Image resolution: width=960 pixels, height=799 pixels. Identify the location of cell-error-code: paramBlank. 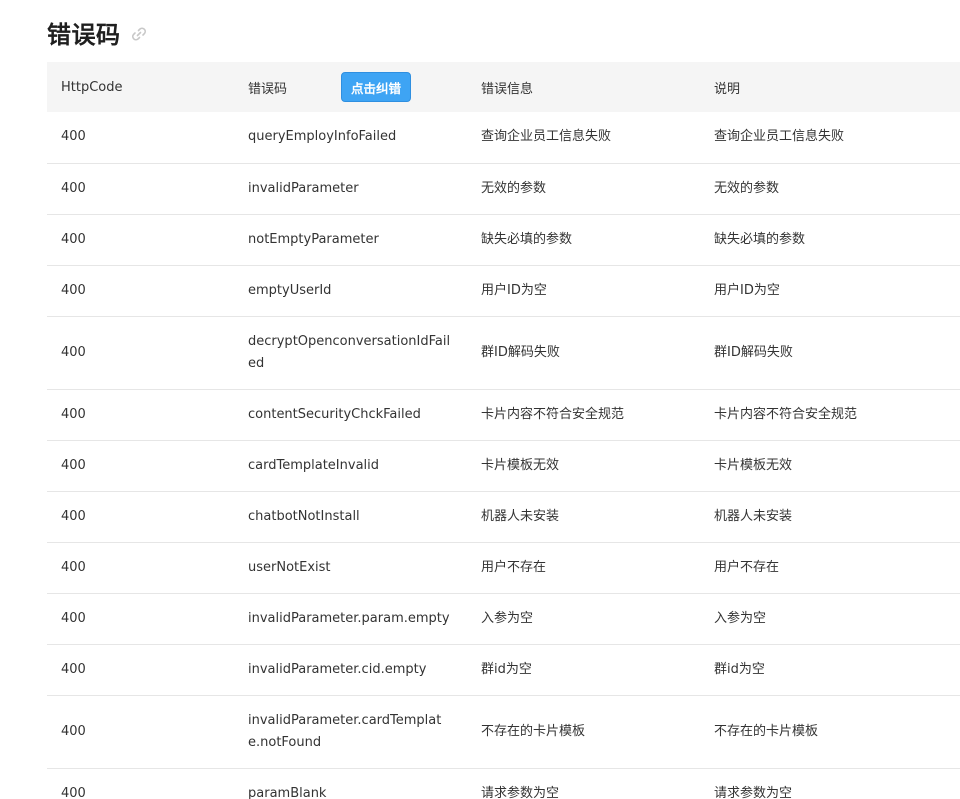
(287, 792).